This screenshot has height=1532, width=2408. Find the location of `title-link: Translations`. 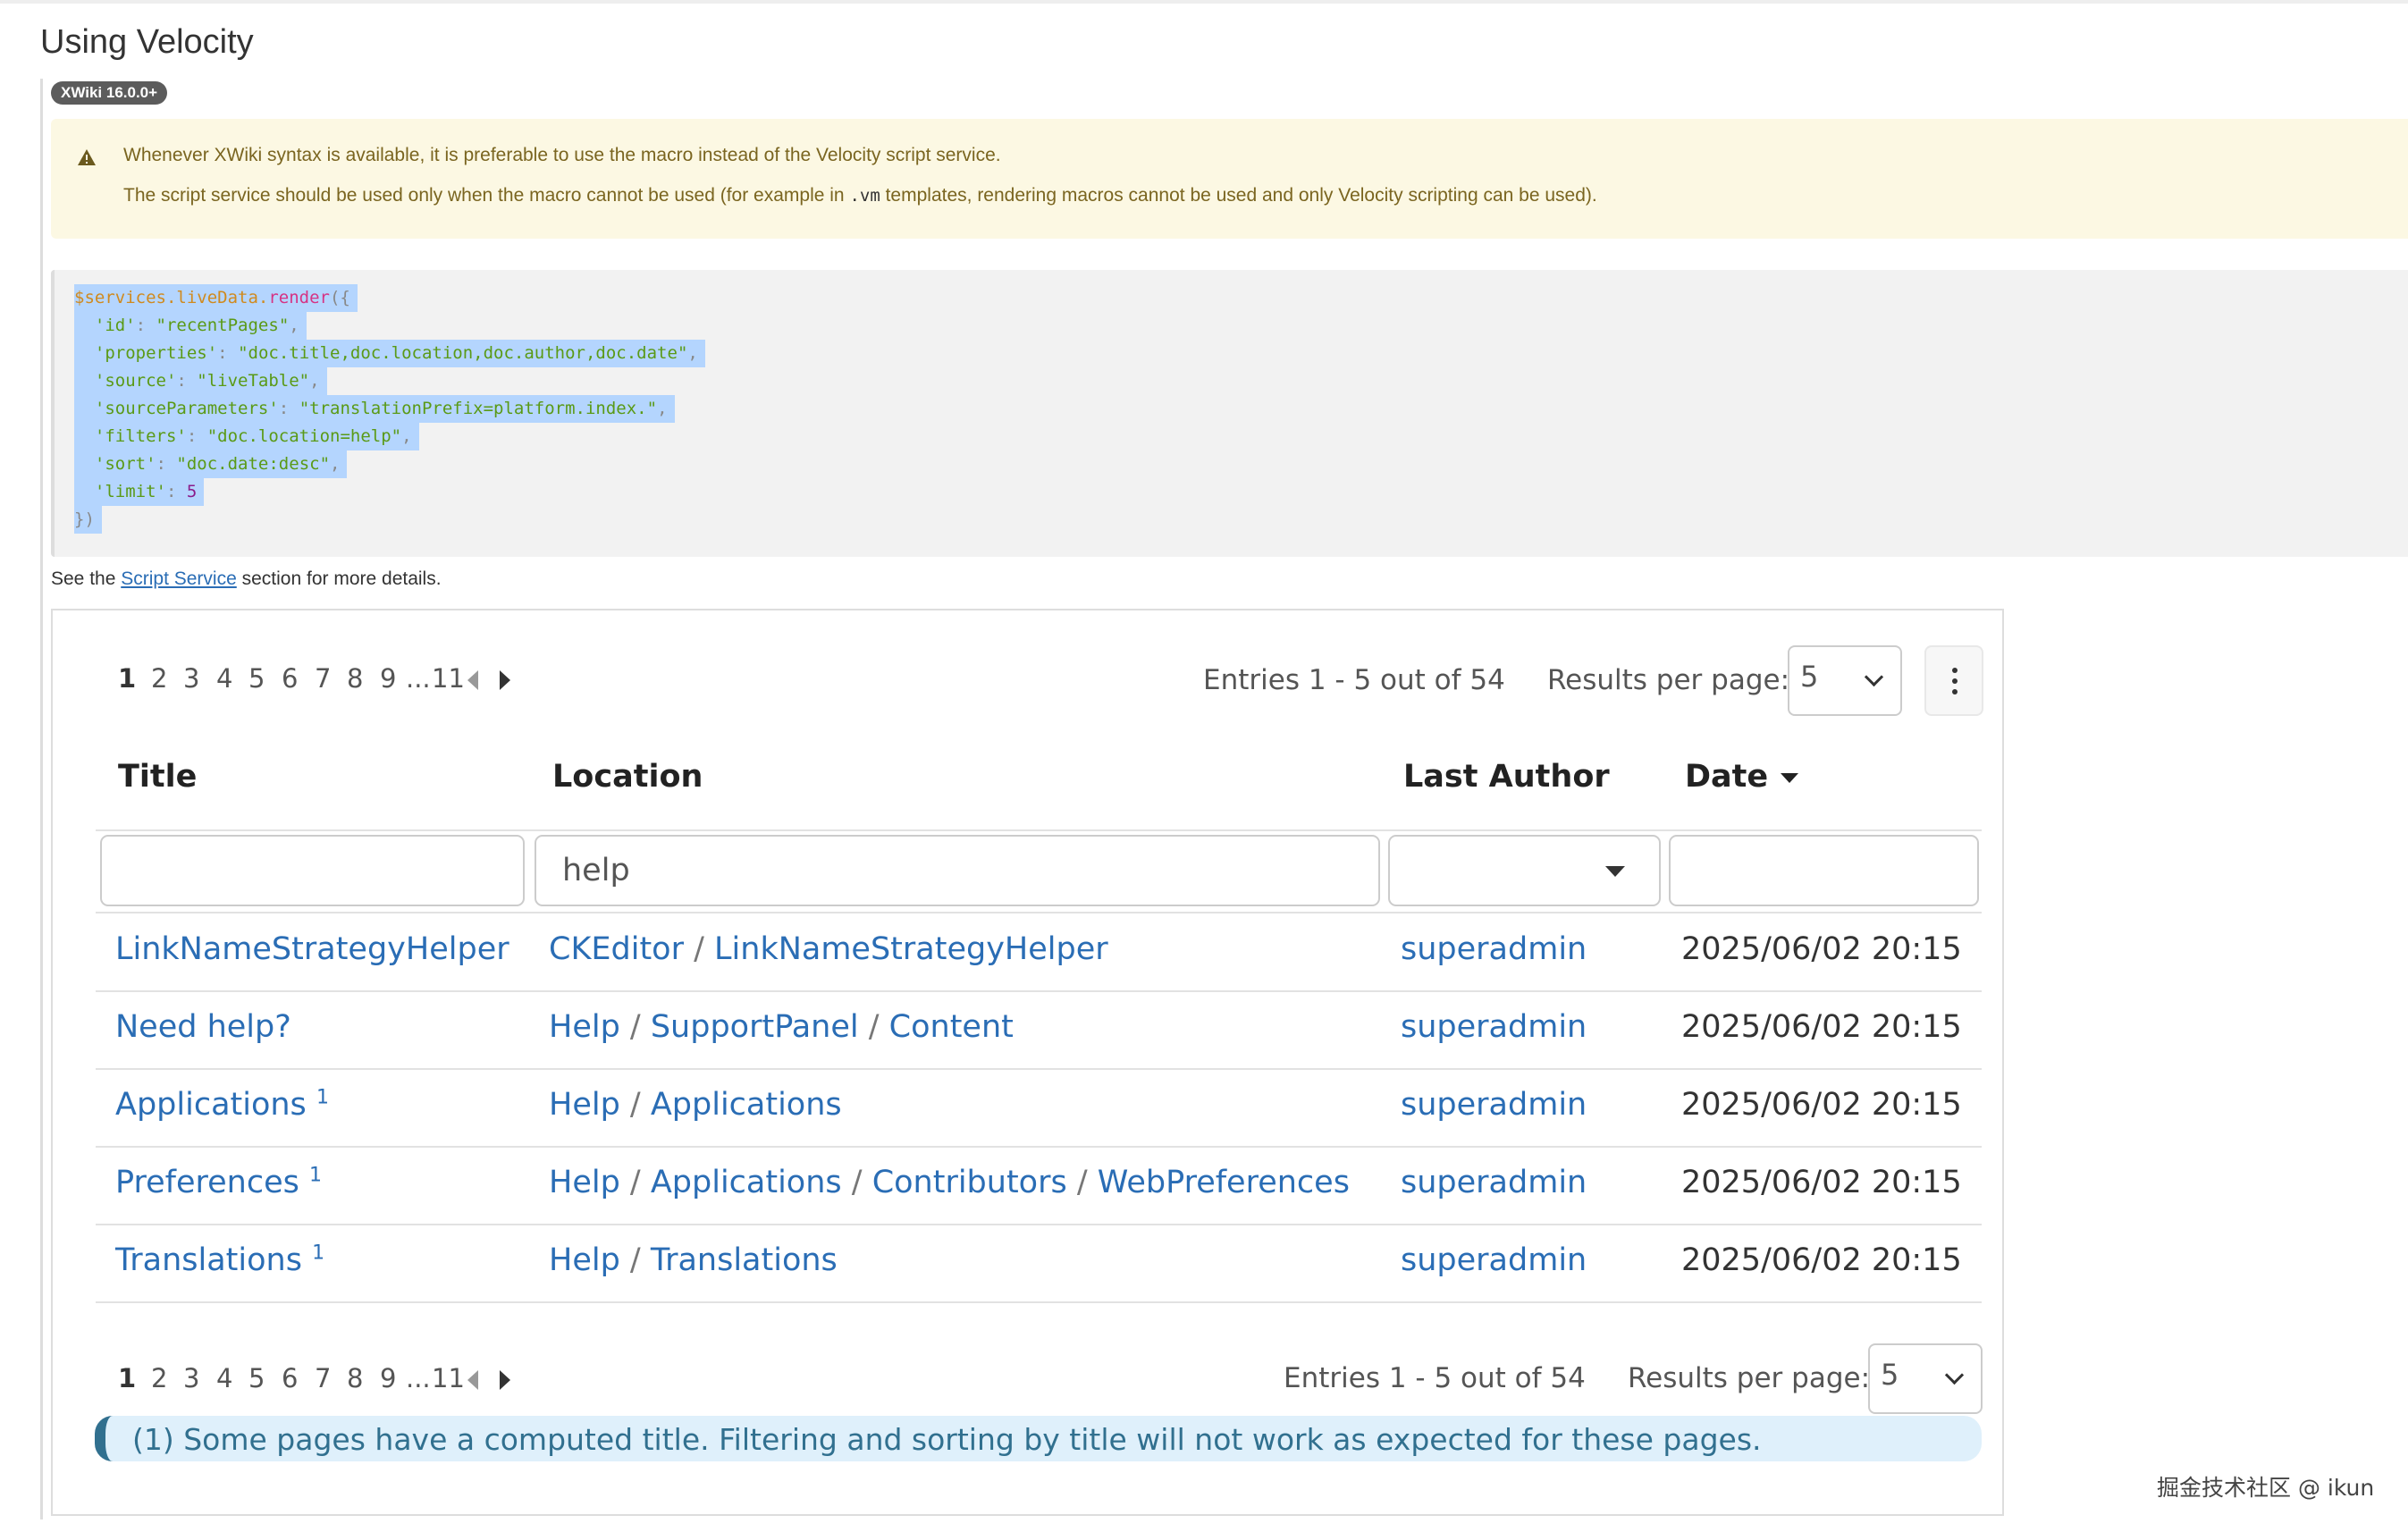

title-link: Translations is located at coordinates (209, 1260).